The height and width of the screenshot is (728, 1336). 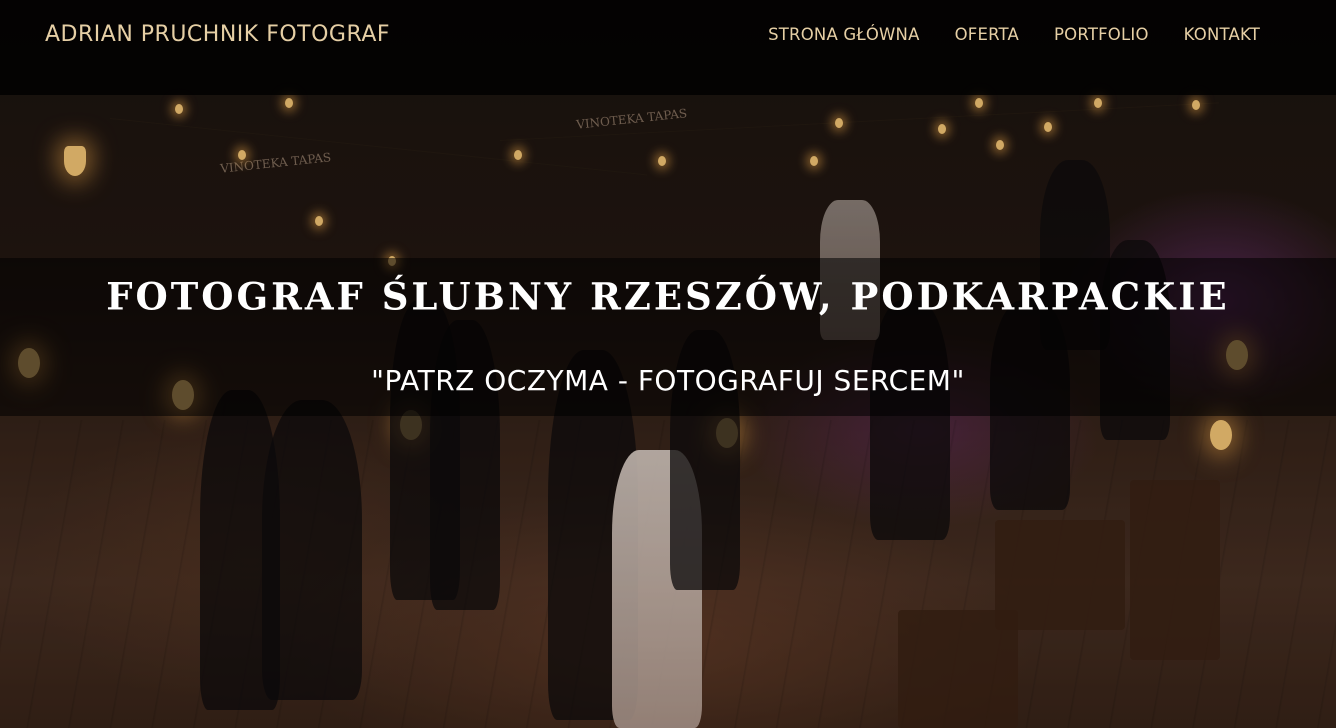 What do you see at coordinates (1222, 34) in the screenshot?
I see `nav-link-contact: KONTAKT` at bounding box center [1222, 34].